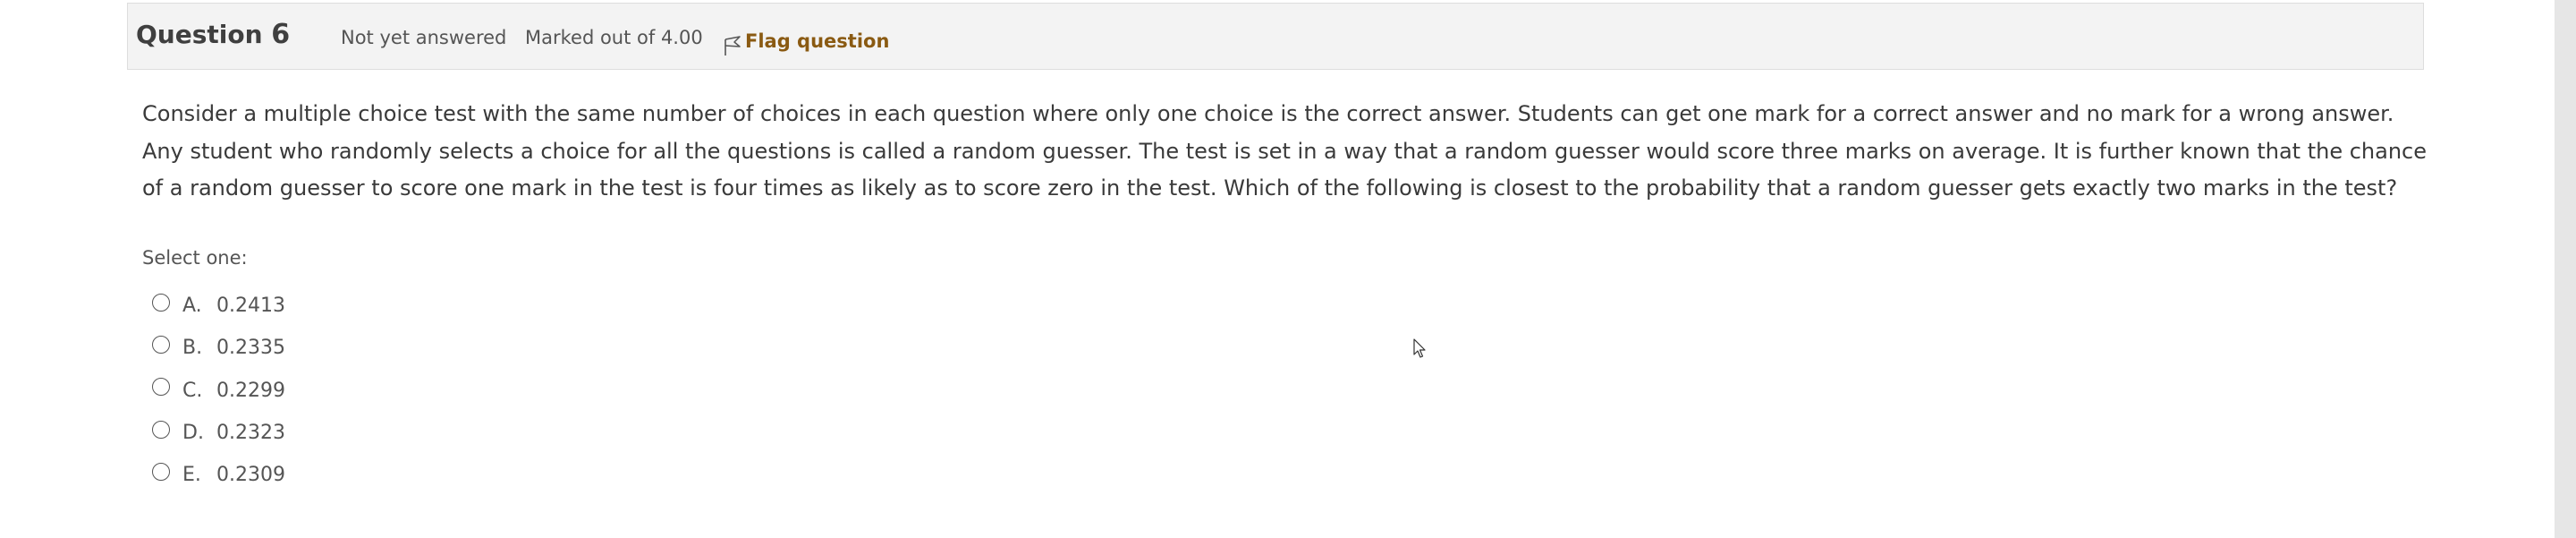 This screenshot has width=2576, height=538. What do you see at coordinates (614, 37) in the screenshot?
I see `question-grade: Marked out of 4.00` at bounding box center [614, 37].